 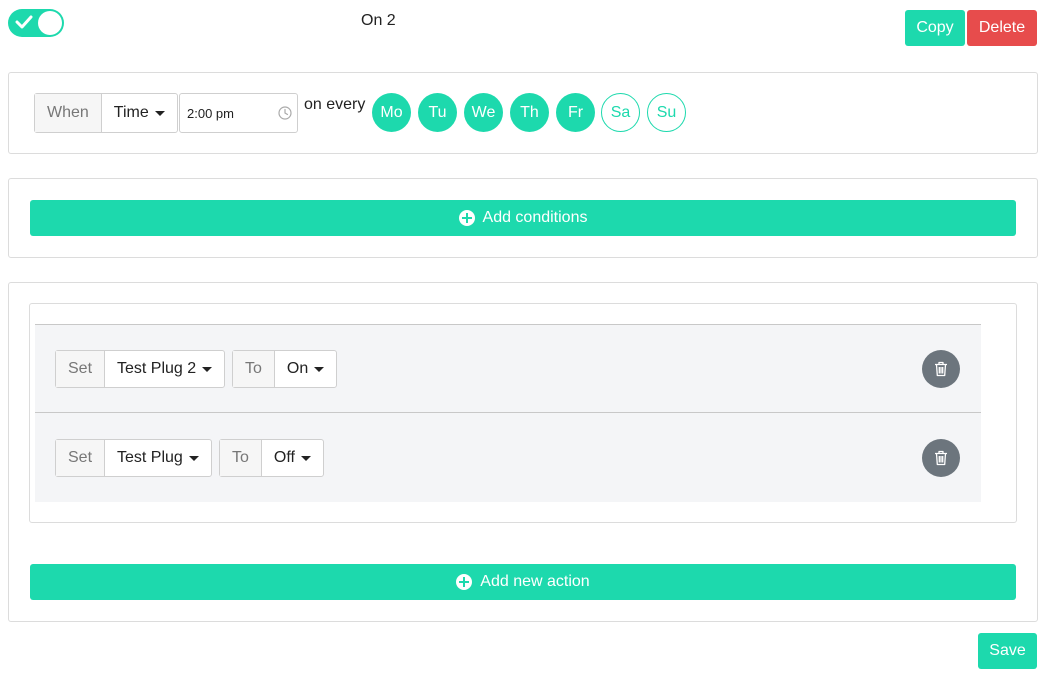 What do you see at coordinates (666, 112) in the screenshot?
I see `day-sunday: Su` at bounding box center [666, 112].